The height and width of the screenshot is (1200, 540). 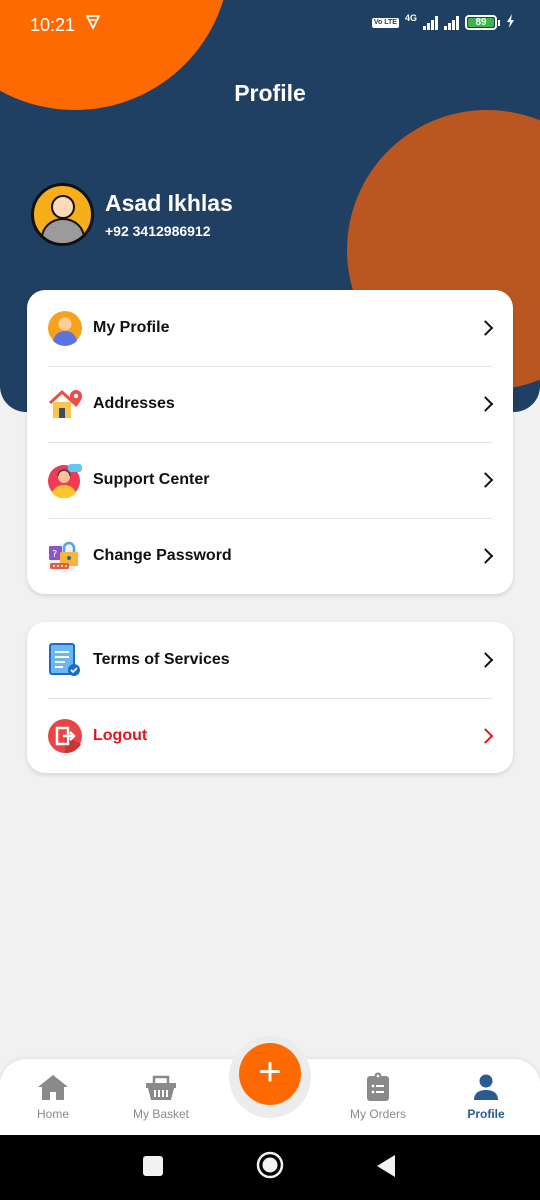 I want to click on nav-home: Home, so click(x=53, y=1096).